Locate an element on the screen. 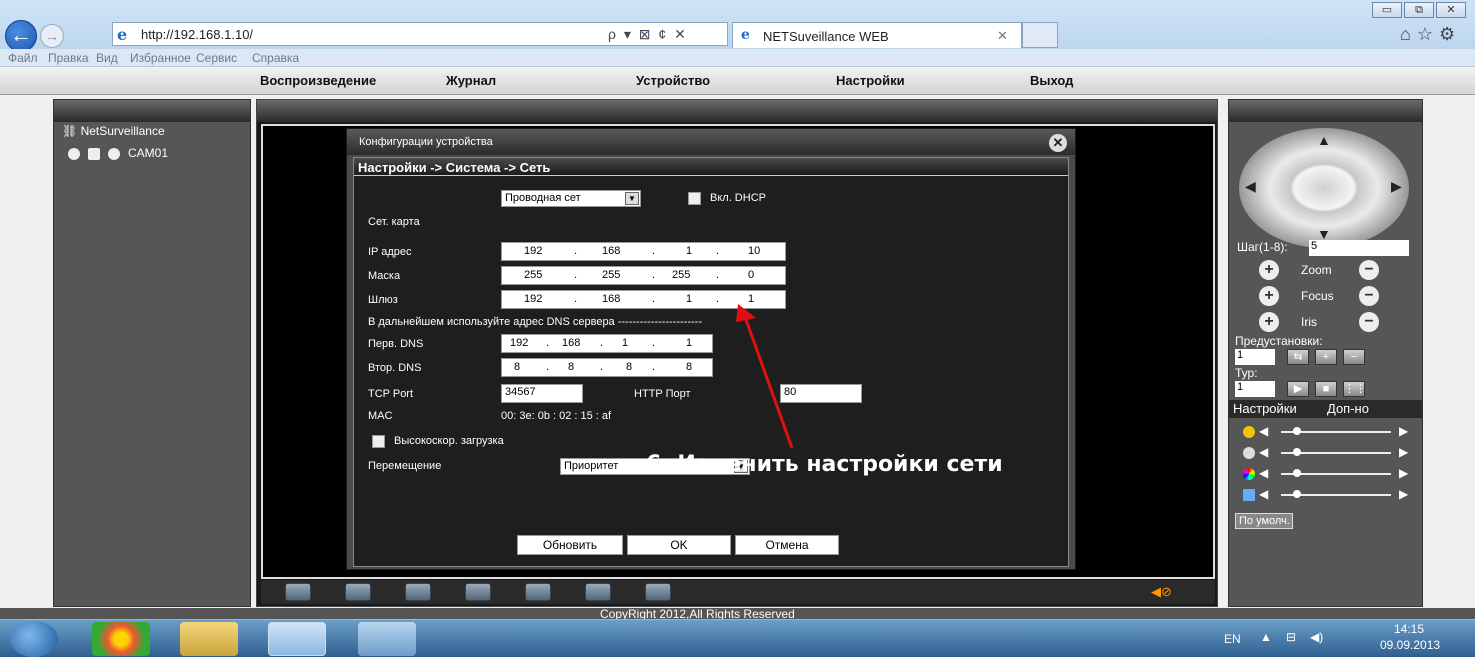 The image size is (1475, 658). zoom-out-icon: − is located at coordinates (1369, 270).